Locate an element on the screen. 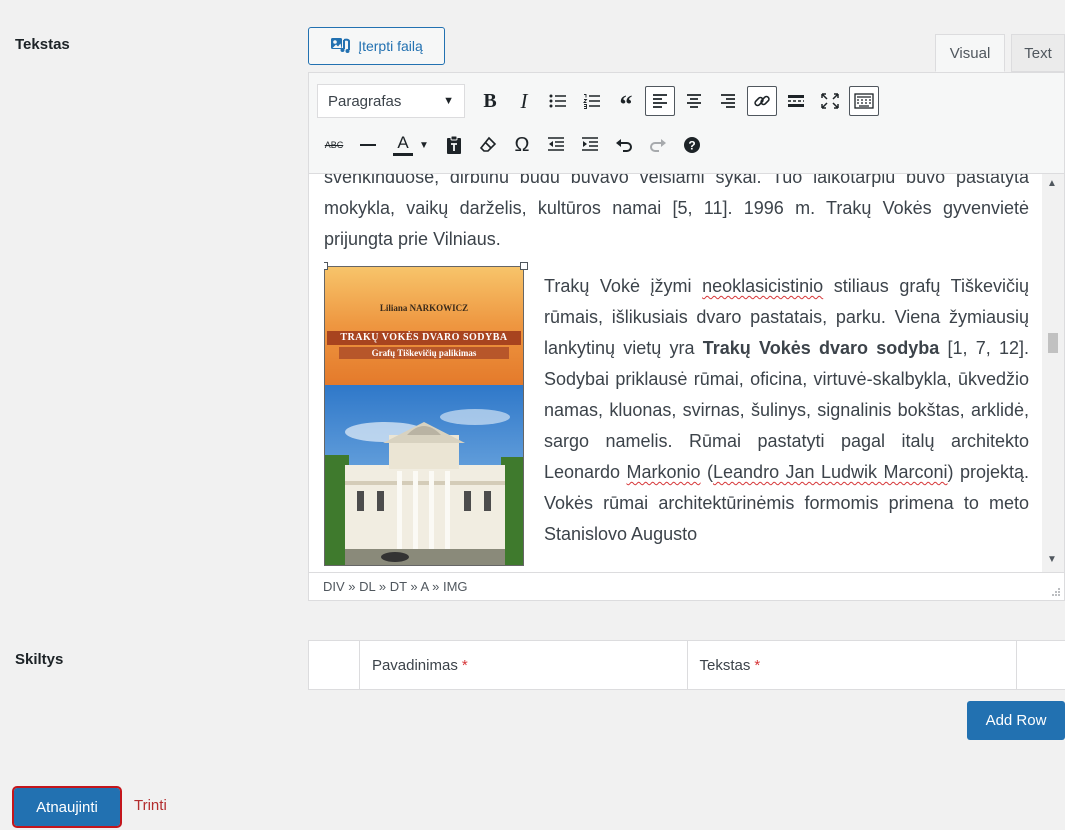  outdent-icon is located at coordinates (556, 144).